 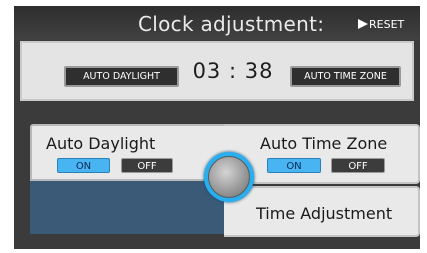 I want to click on auto-daylight-off-toggle: OFF, so click(x=147, y=165).